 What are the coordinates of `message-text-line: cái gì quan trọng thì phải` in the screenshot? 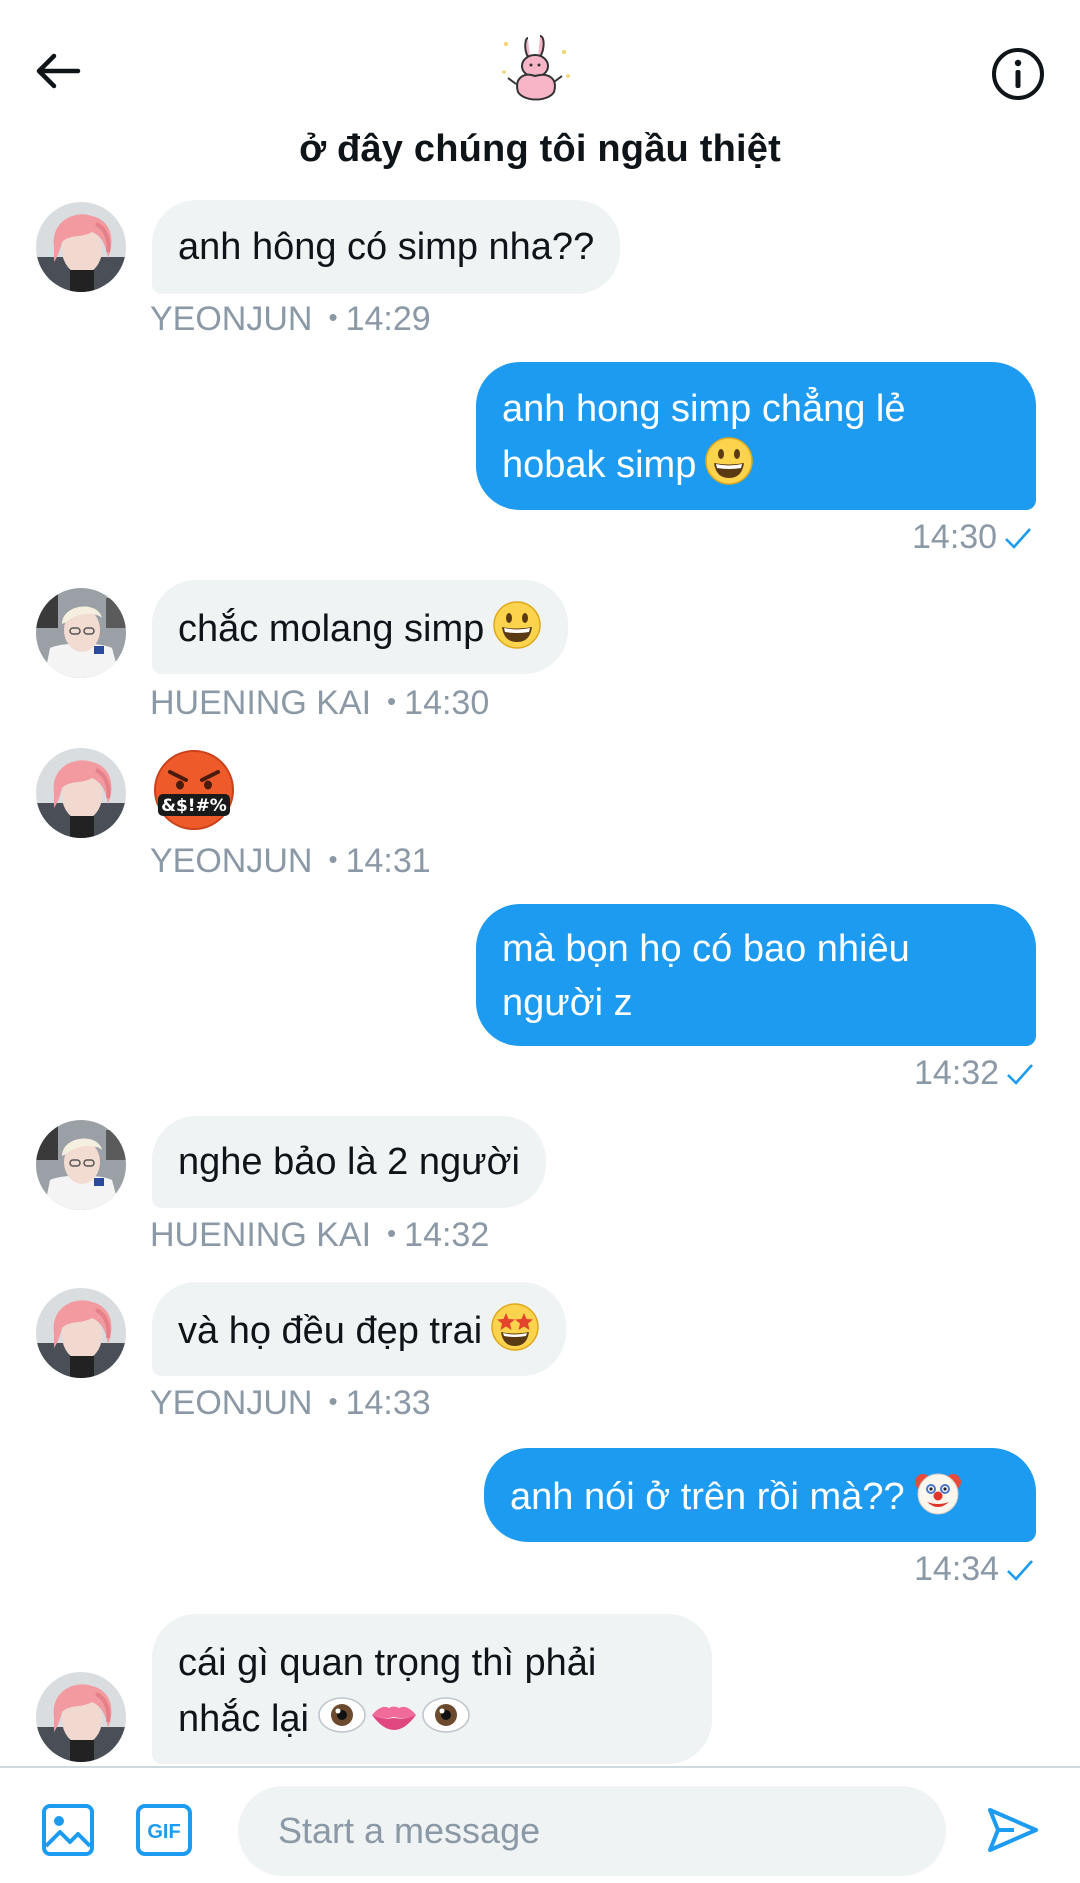 It's located at (387, 1663).